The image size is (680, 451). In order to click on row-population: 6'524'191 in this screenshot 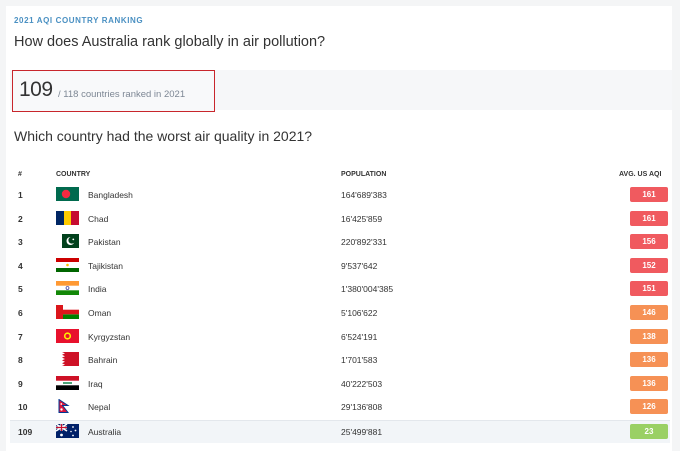, I will do `click(359, 336)`.